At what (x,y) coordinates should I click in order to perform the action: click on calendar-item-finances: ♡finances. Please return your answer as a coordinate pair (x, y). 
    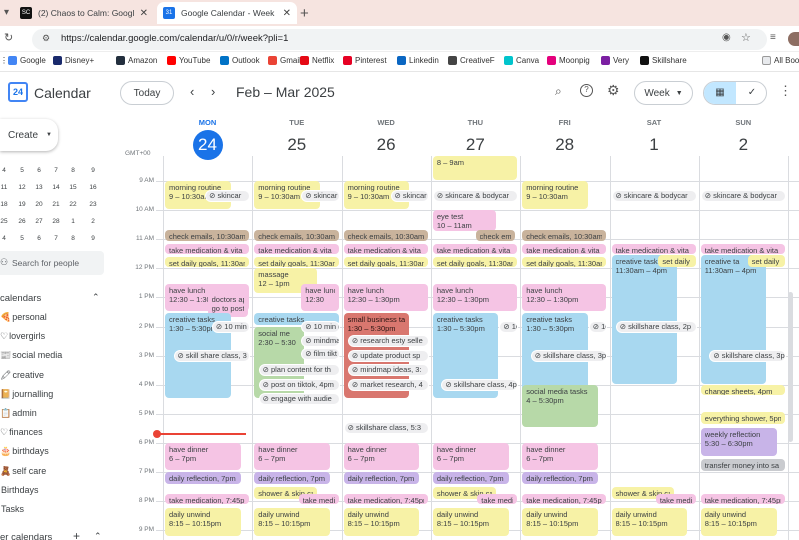
    Looking at the image, I should click on (21, 432).